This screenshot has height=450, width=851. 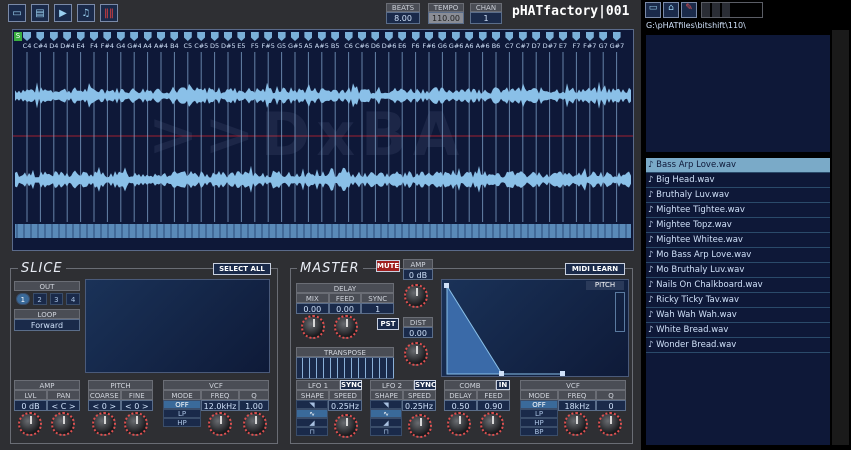 What do you see at coordinates (539, 422) in the screenshot?
I see `master-mode-hp: HP` at bounding box center [539, 422].